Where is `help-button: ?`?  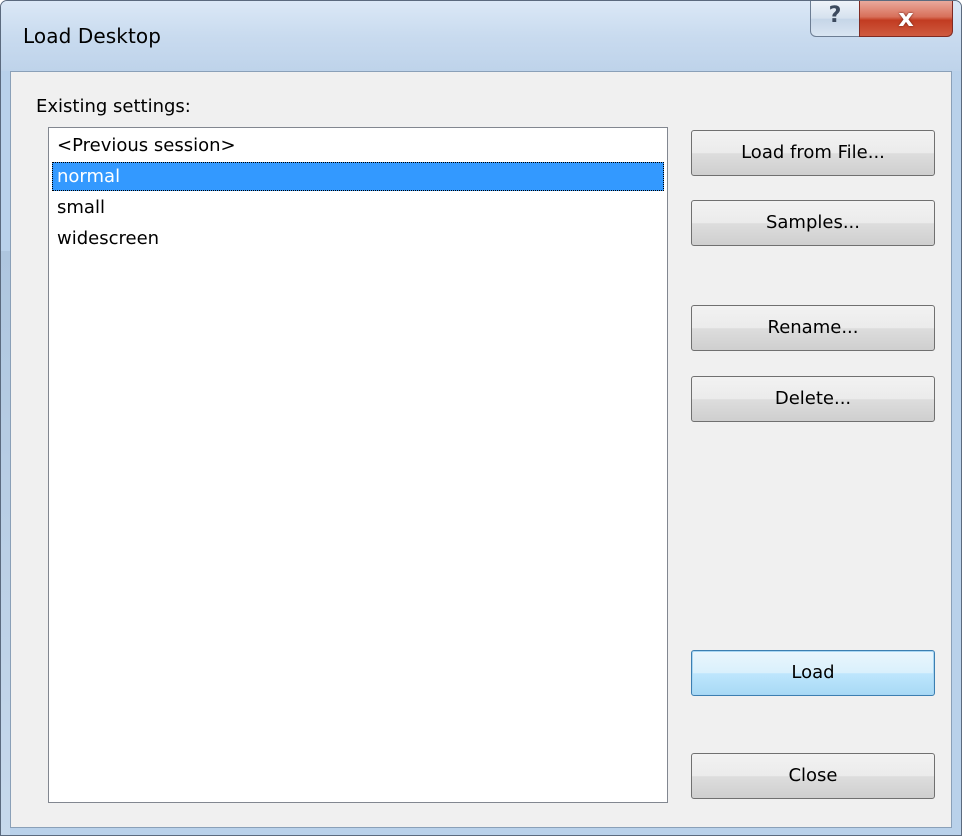 help-button: ? is located at coordinates (835, 19).